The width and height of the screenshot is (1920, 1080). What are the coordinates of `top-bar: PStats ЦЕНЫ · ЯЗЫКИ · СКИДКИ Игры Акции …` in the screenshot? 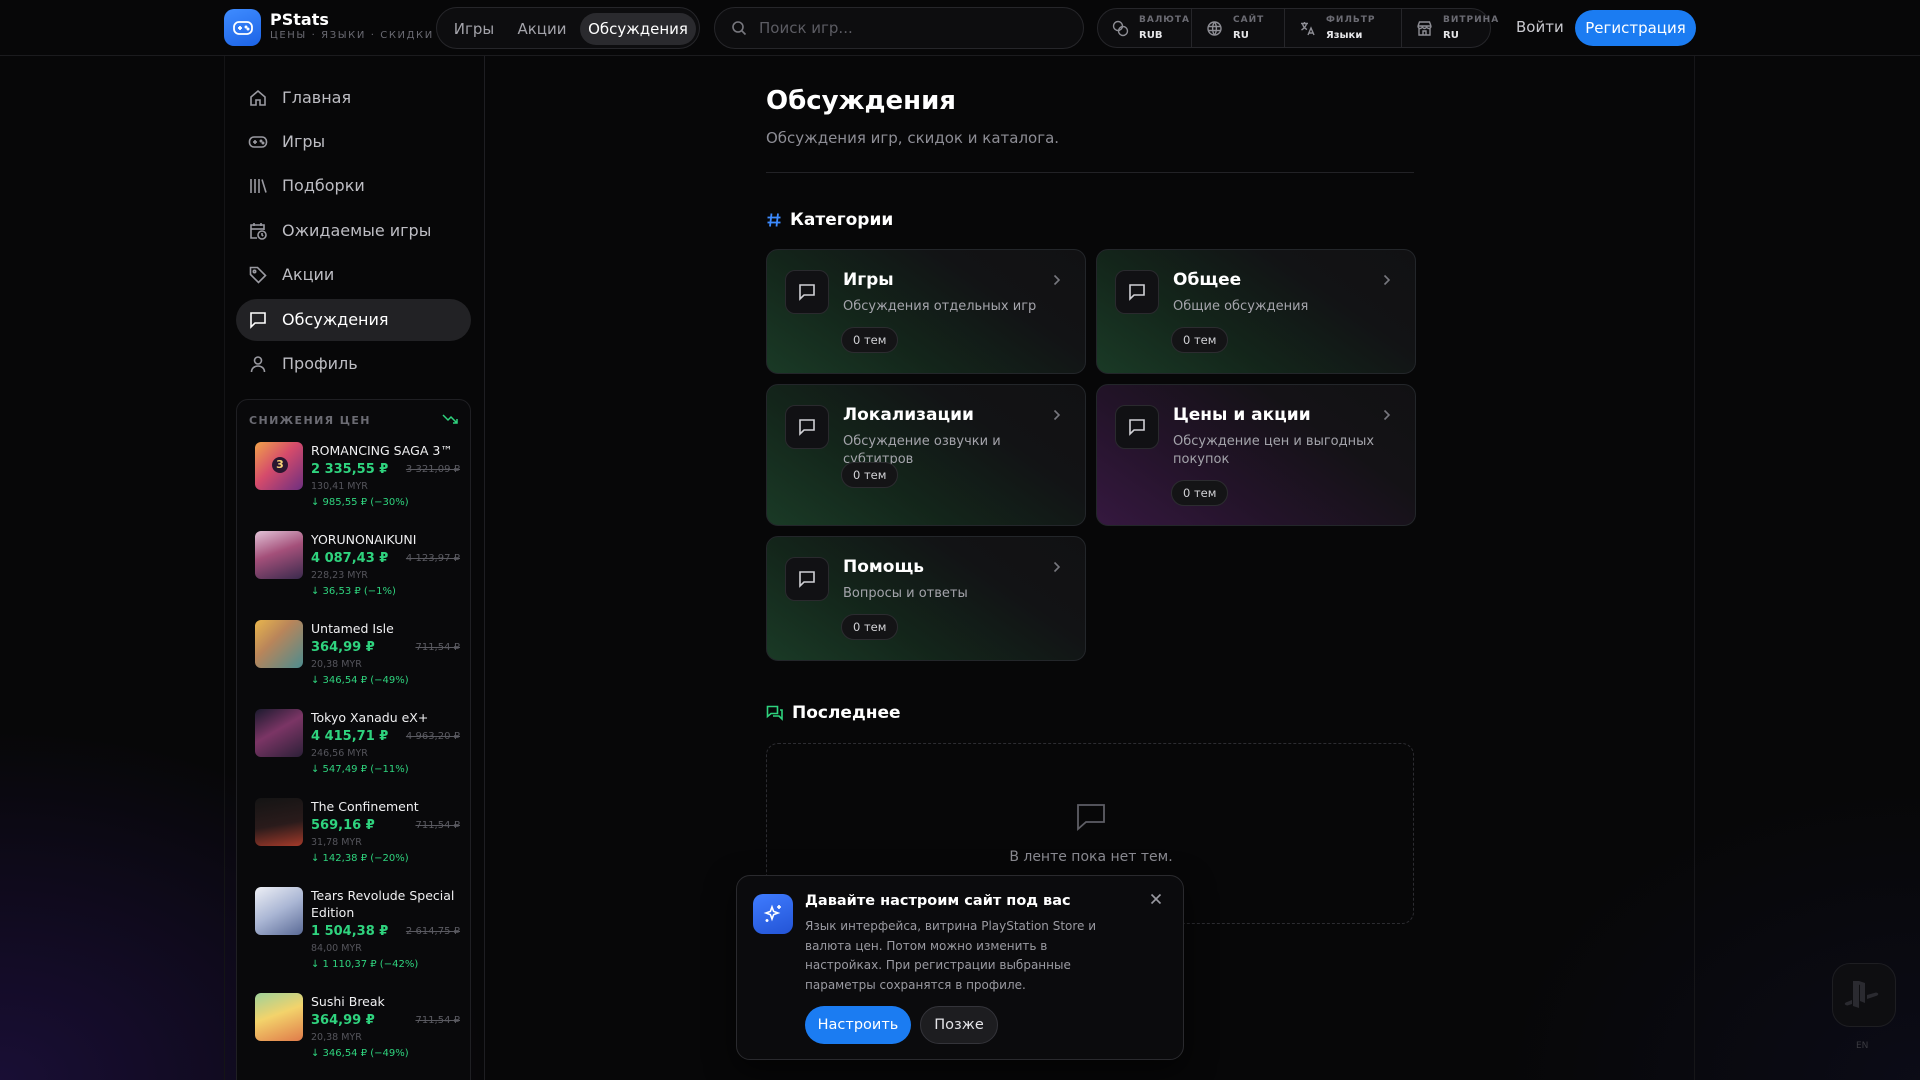 It's located at (960, 28).